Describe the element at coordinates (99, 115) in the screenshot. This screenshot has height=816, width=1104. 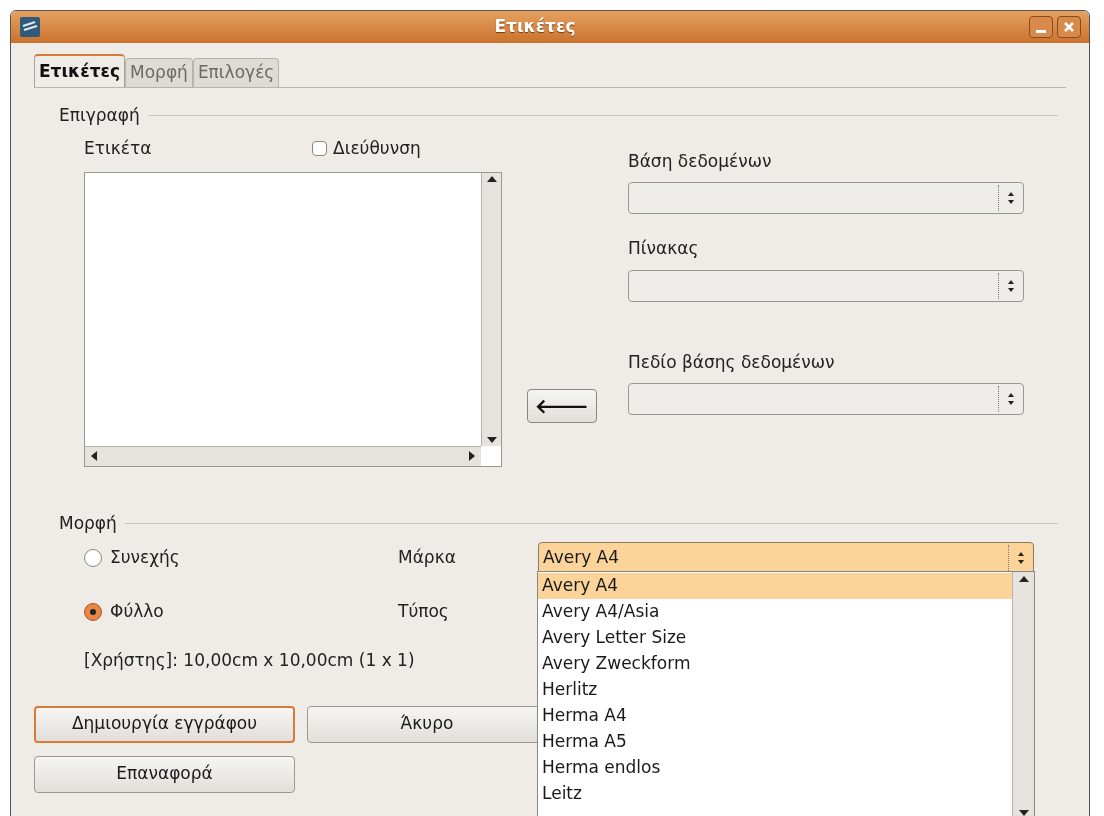
I see `group-title: Επιγραφή` at that location.